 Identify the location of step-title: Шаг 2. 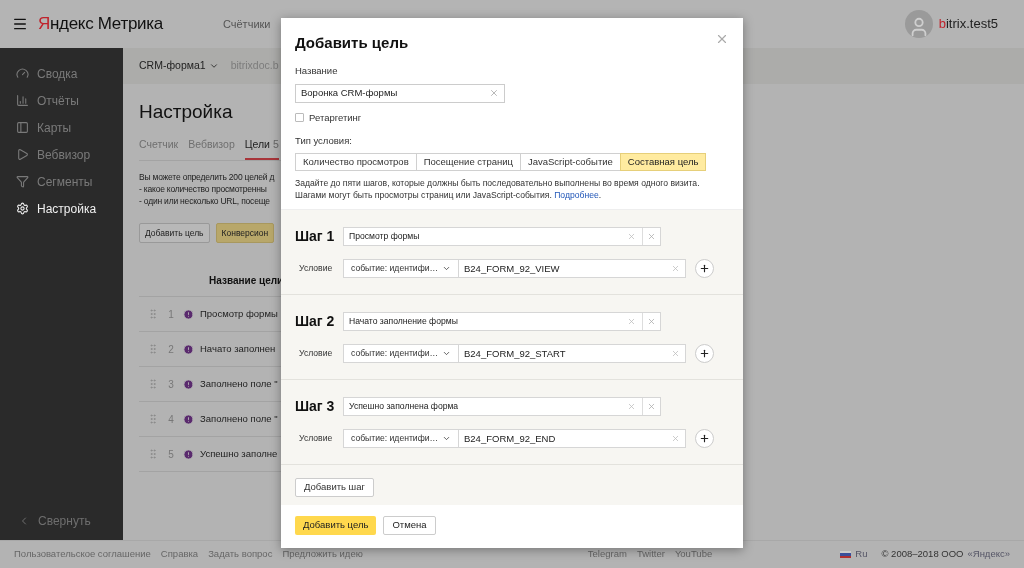
(315, 322).